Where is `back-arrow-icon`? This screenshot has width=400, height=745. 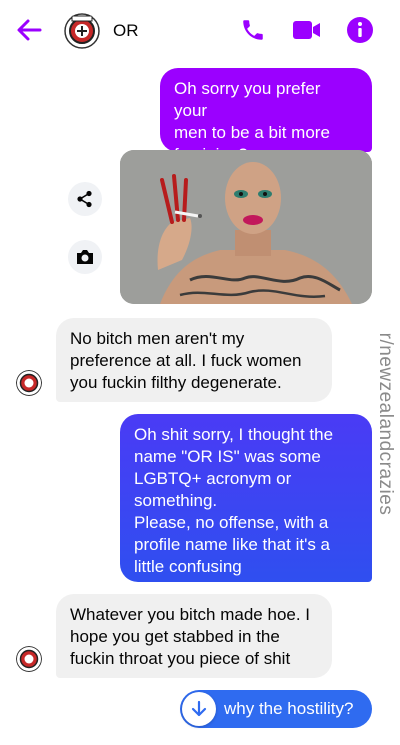
back-arrow-icon is located at coordinates (29, 30).